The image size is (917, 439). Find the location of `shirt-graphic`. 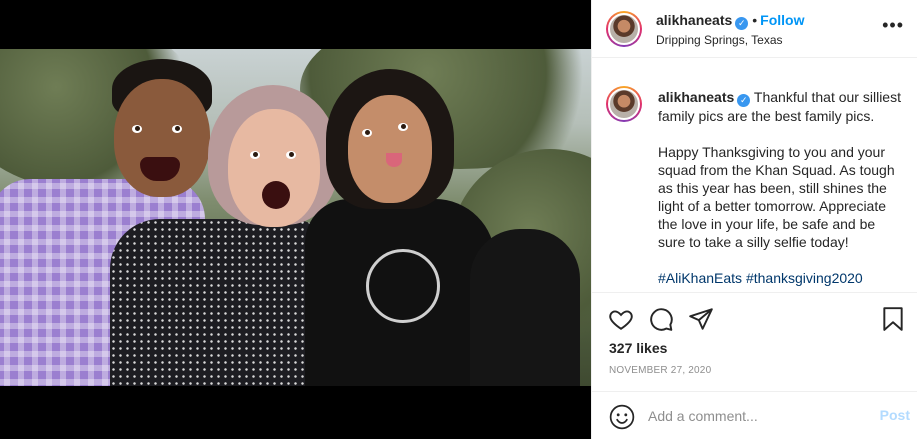

shirt-graphic is located at coordinates (403, 286).